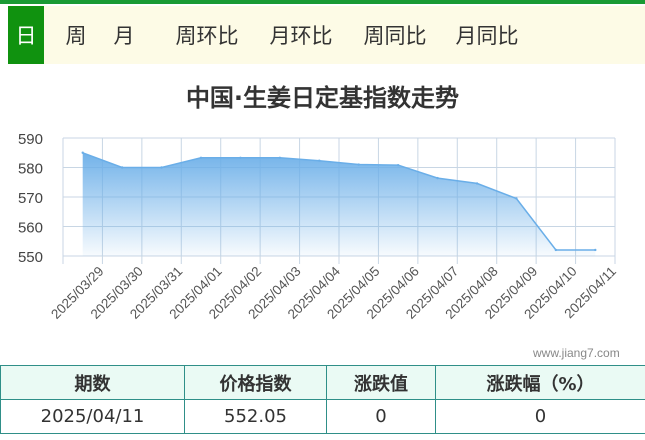 The image size is (645, 440). I want to click on header-price-index: 价格指数, so click(255, 382).